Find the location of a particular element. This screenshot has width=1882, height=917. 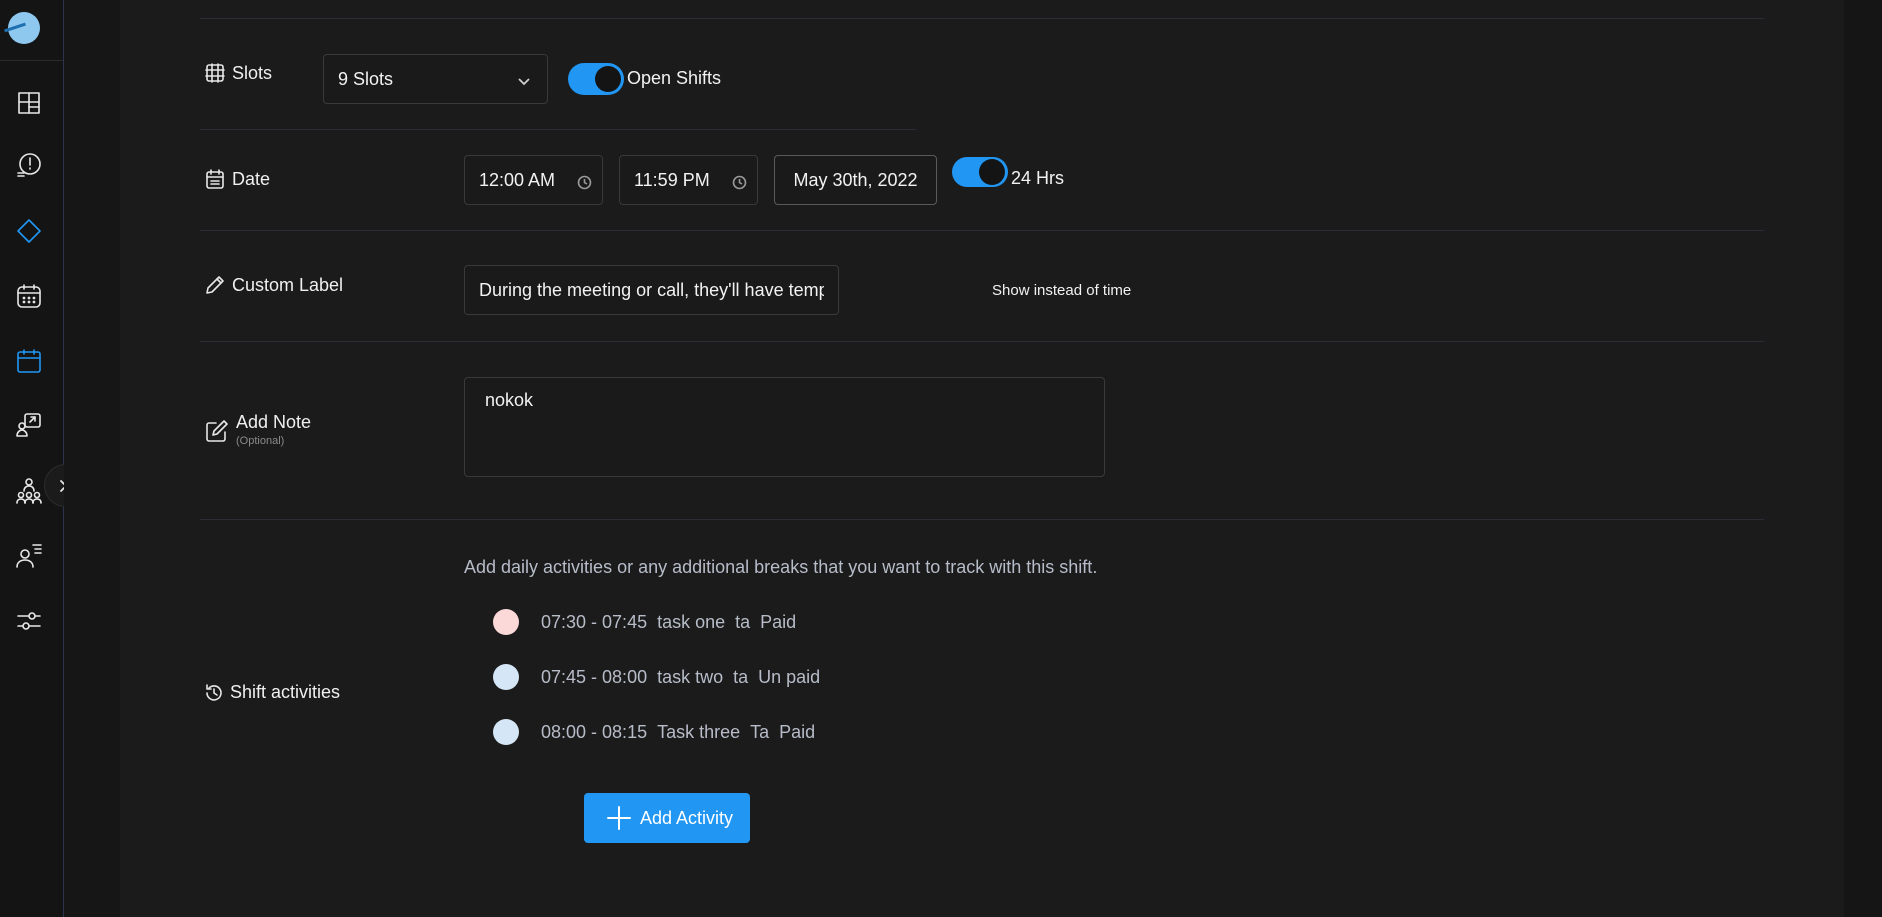

date-field: May 30th, 2022 is located at coordinates (855, 180).